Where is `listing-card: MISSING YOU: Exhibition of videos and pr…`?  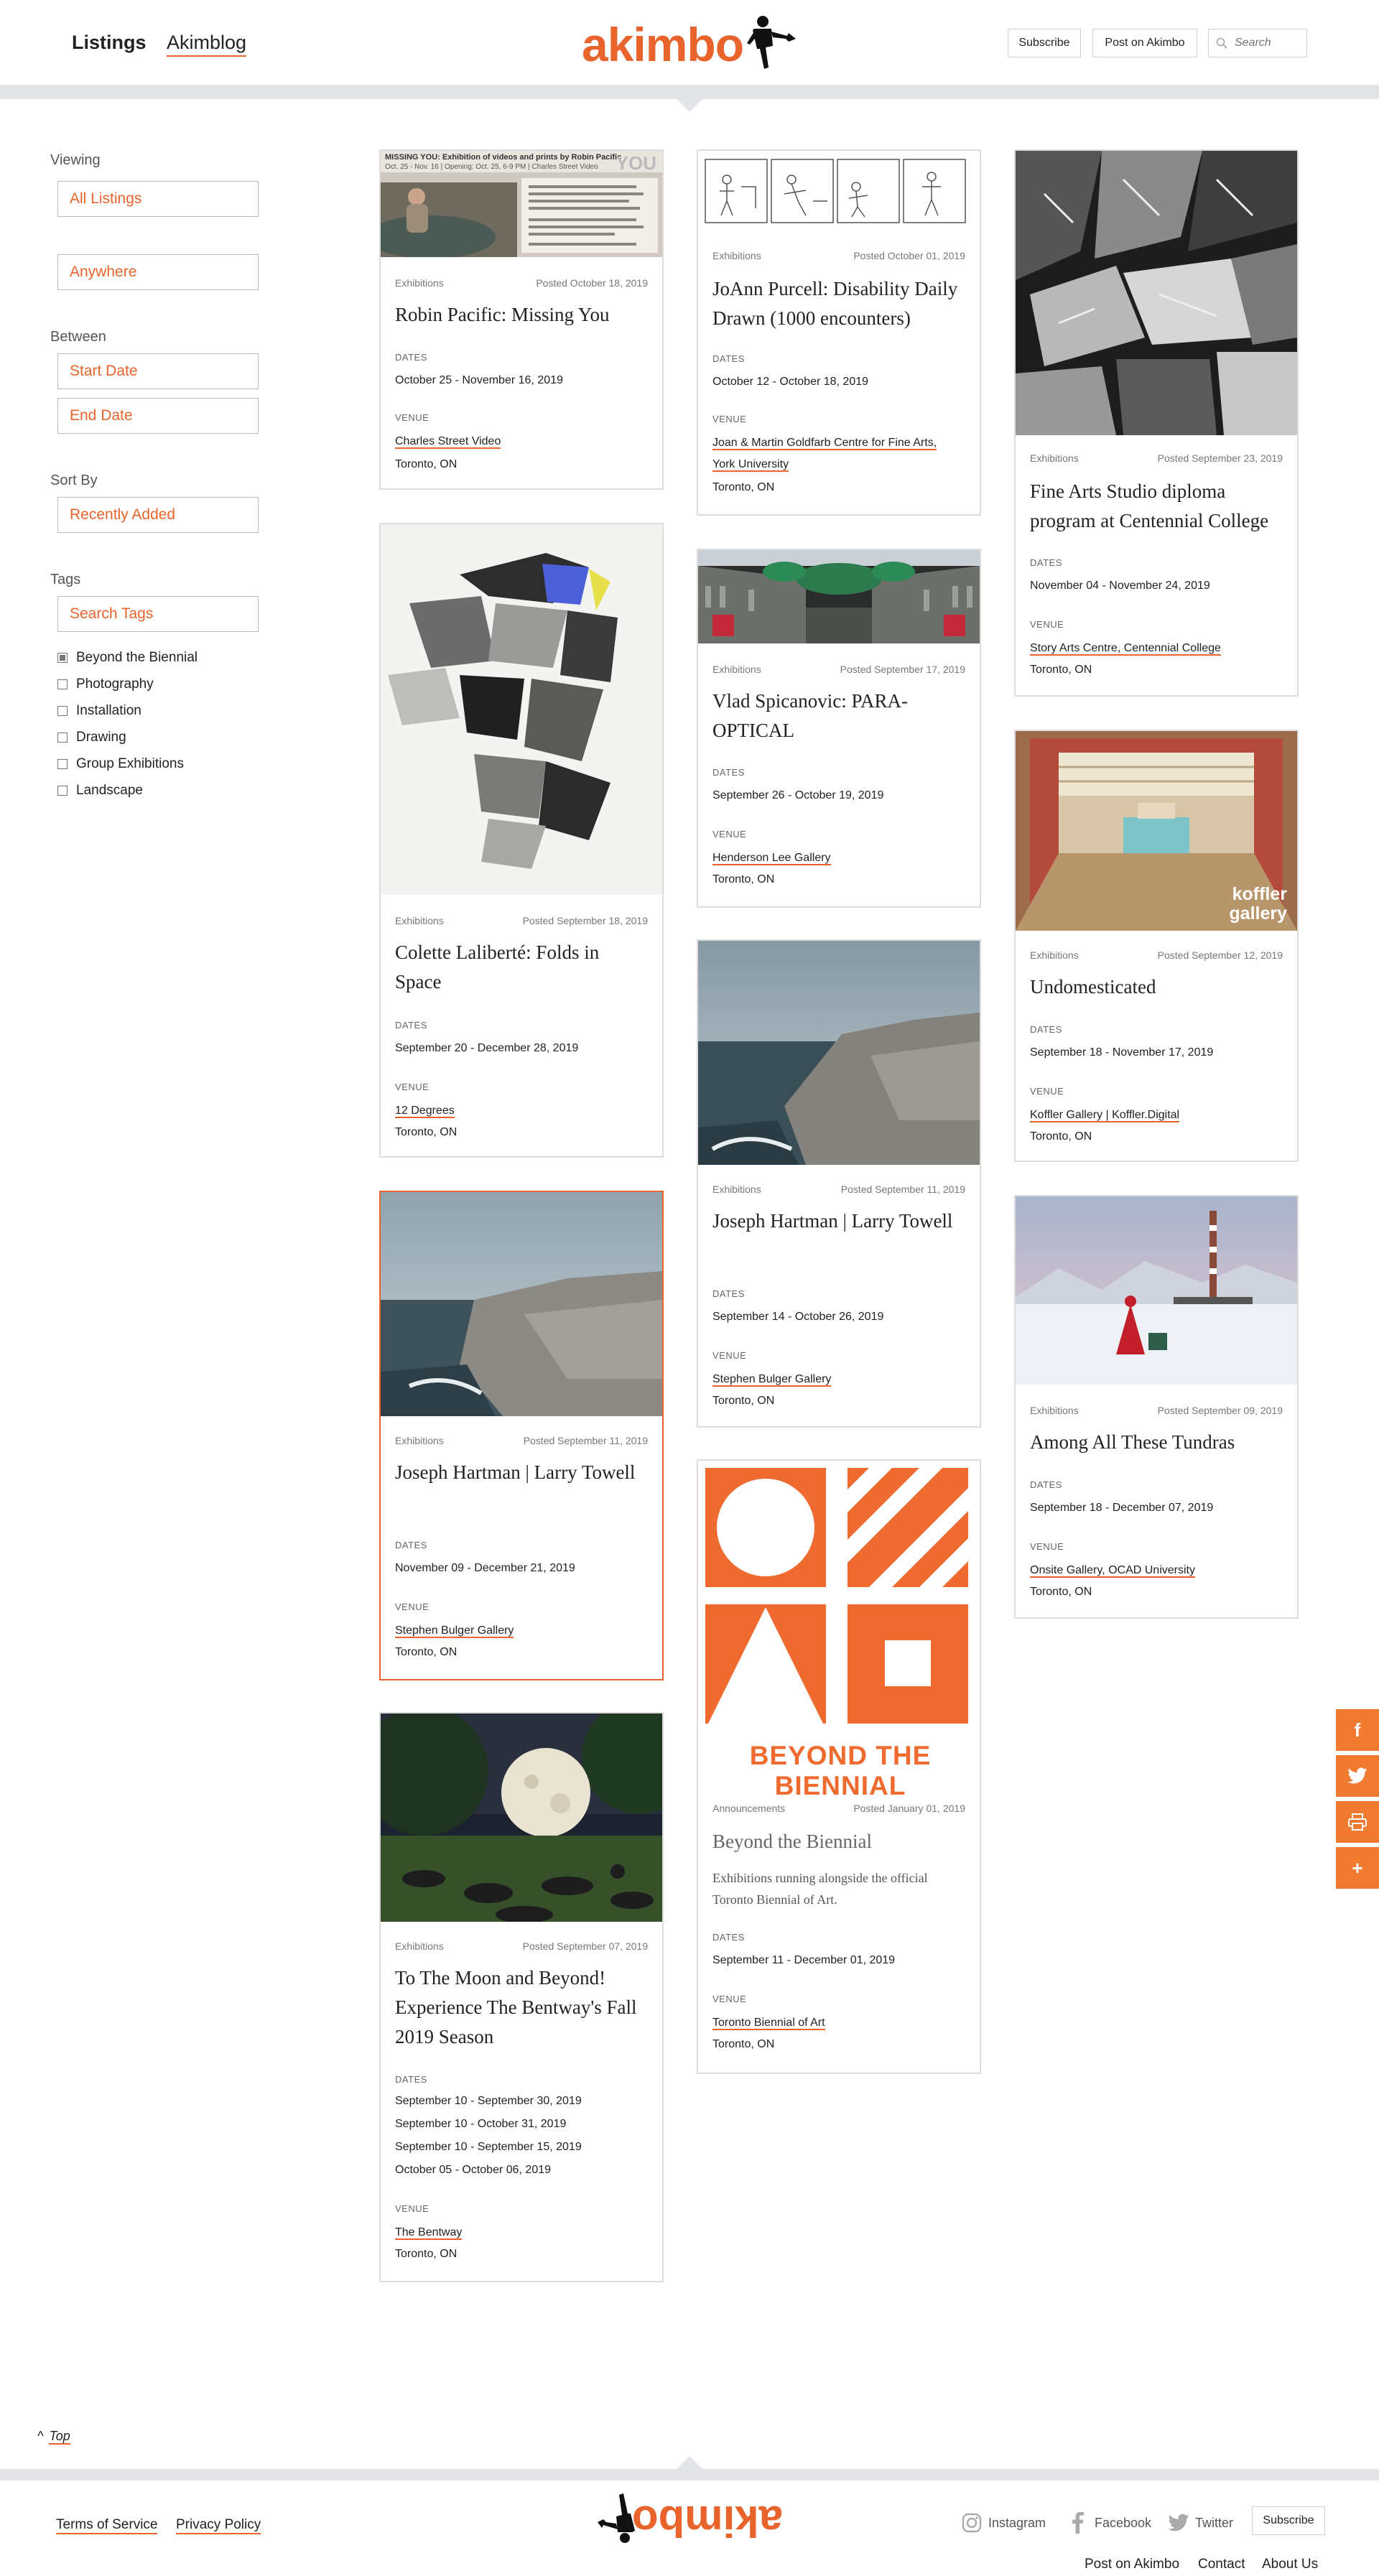
listing-card: MISSING YOU: Exhibition of videos and pr… is located at coordinates (522, 319).